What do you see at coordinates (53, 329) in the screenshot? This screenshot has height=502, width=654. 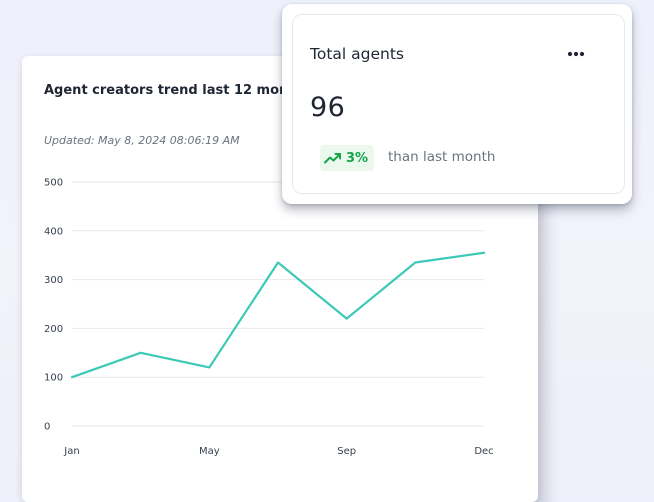 I see `y-tick-label: 200` at bounding box center [53, 329].